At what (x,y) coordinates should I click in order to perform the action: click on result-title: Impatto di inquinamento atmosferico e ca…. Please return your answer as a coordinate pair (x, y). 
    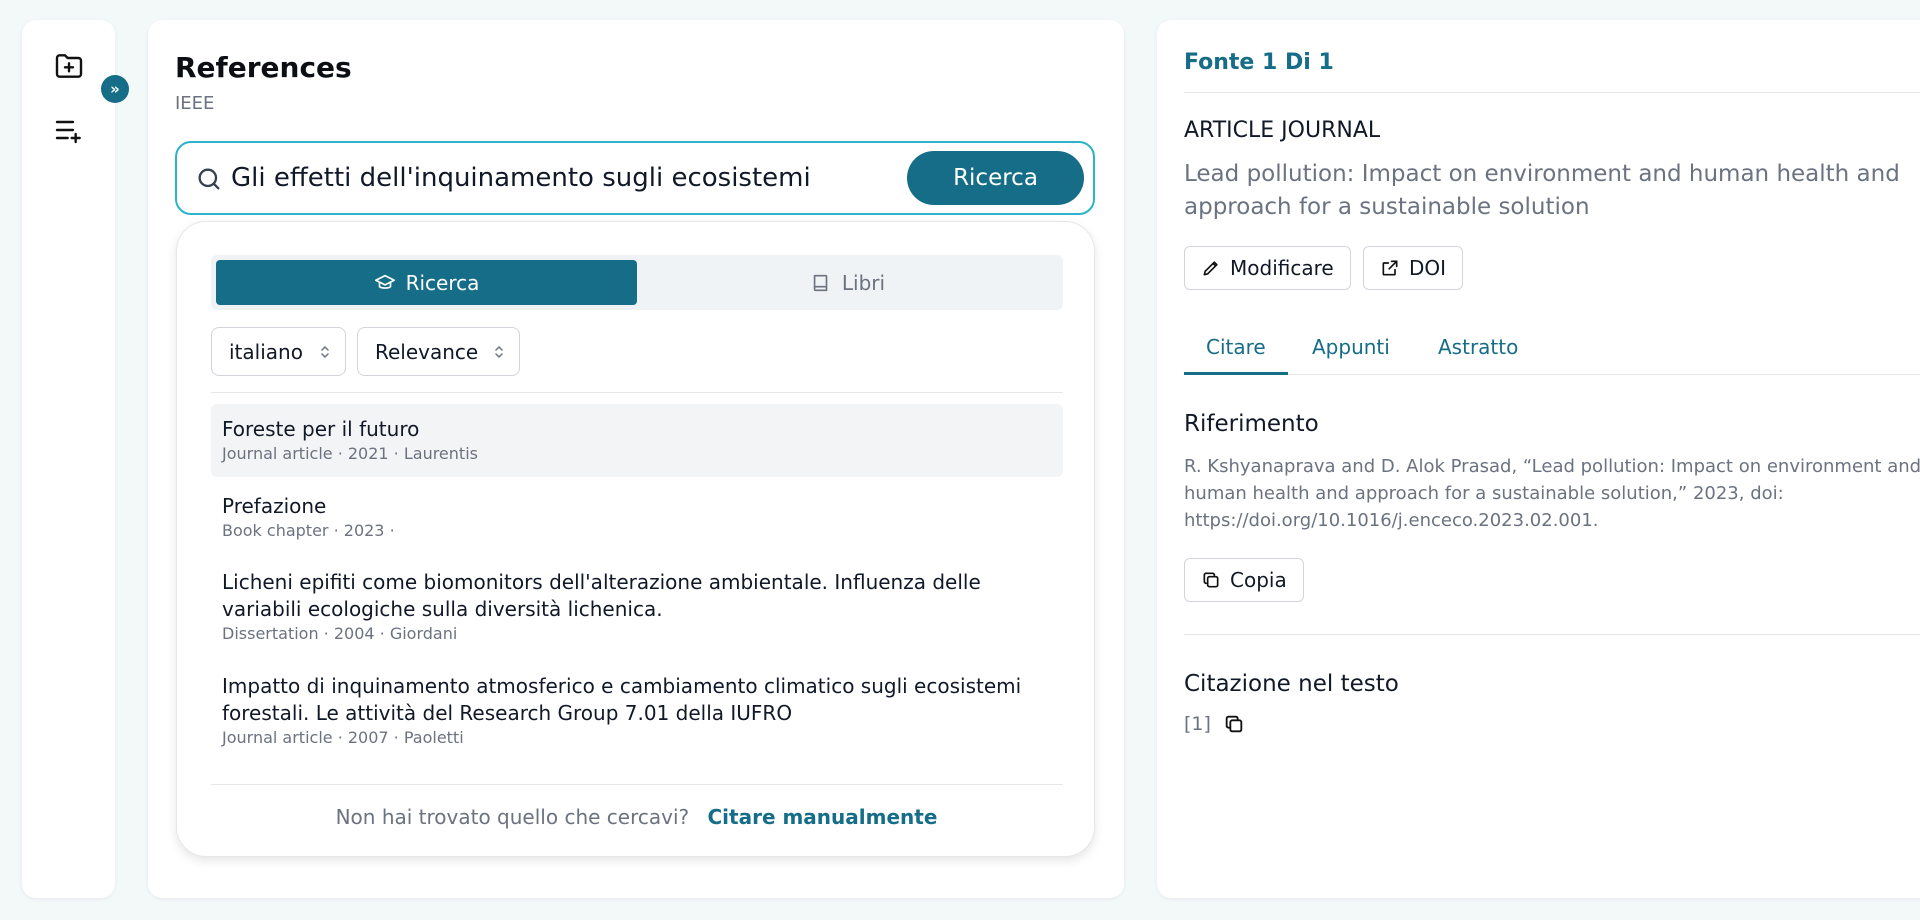
    Looking at the image, I should click on (622, 699).